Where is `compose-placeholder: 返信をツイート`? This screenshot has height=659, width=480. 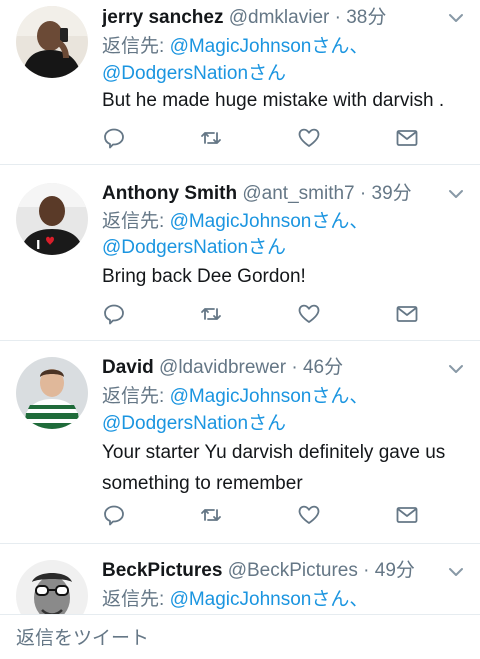 compose-placeholder: 返信をツイート is located at coordinates (82, 639).